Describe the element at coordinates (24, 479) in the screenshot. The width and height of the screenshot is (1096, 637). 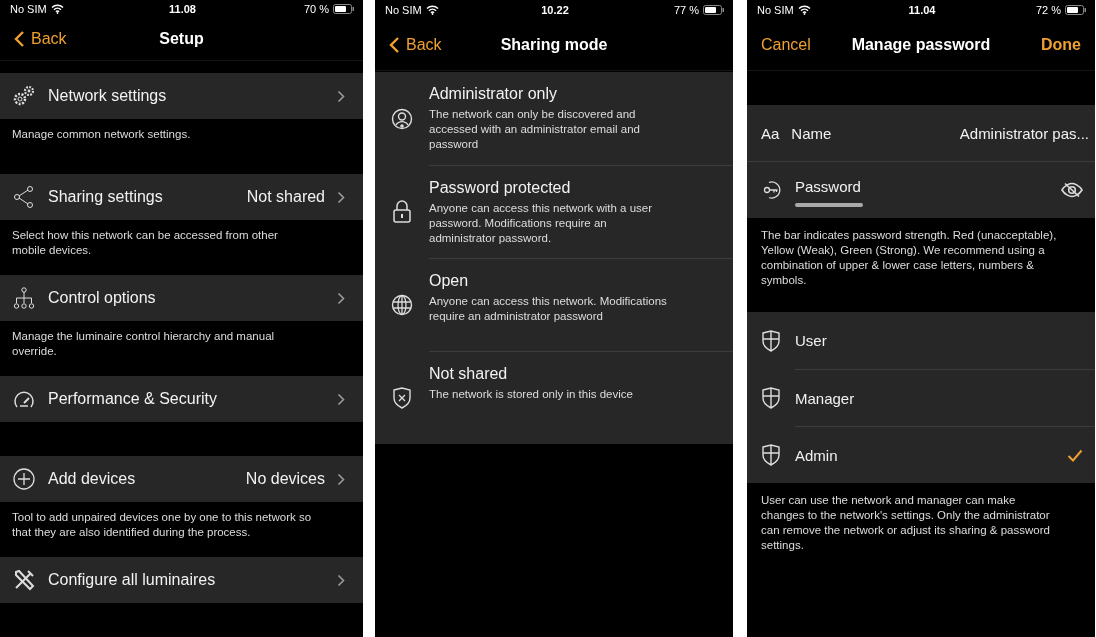
I see `plus-circle-icon` at that location.